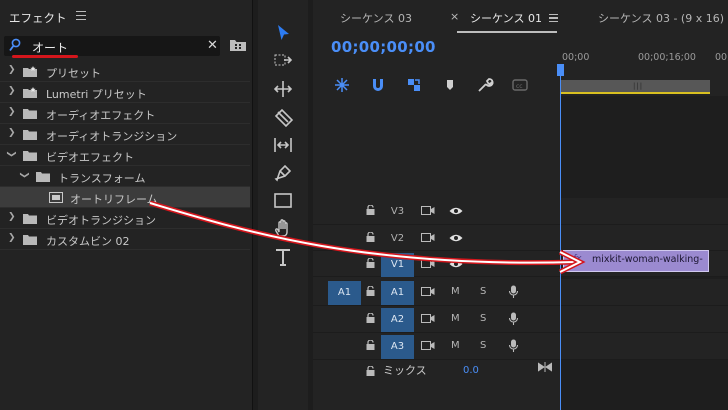  Describe the element at coordinates (397, 239) in the screenshot. I see `track-label: V2` at that location.